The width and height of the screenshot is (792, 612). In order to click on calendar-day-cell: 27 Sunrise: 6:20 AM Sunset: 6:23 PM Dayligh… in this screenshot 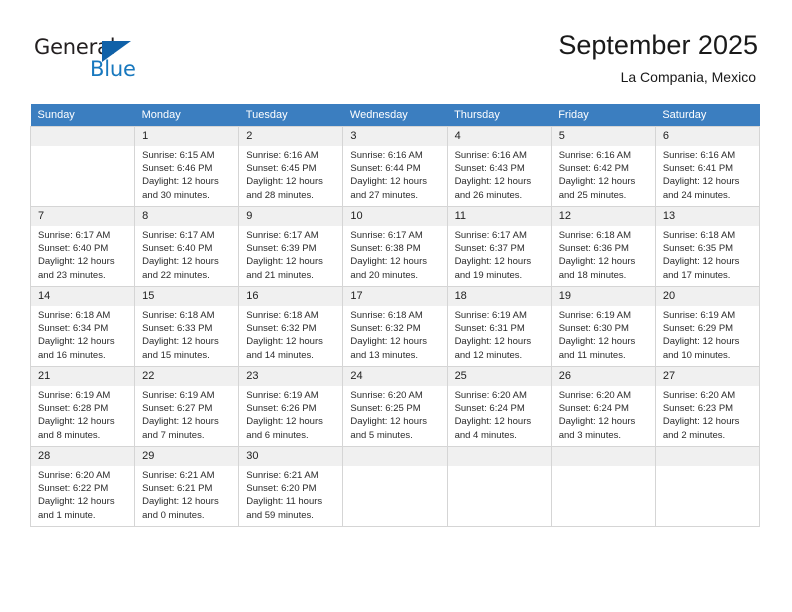, I will do `click(707, 406)`.